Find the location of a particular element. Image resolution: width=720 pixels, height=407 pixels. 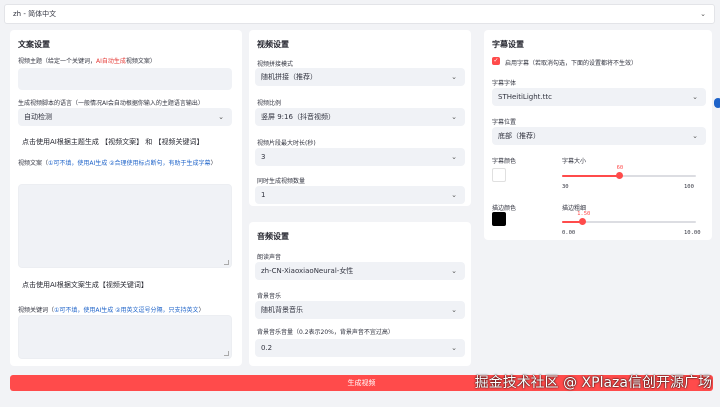

audio-settings-title: 音频设置 is located at coordinates (273, 236).